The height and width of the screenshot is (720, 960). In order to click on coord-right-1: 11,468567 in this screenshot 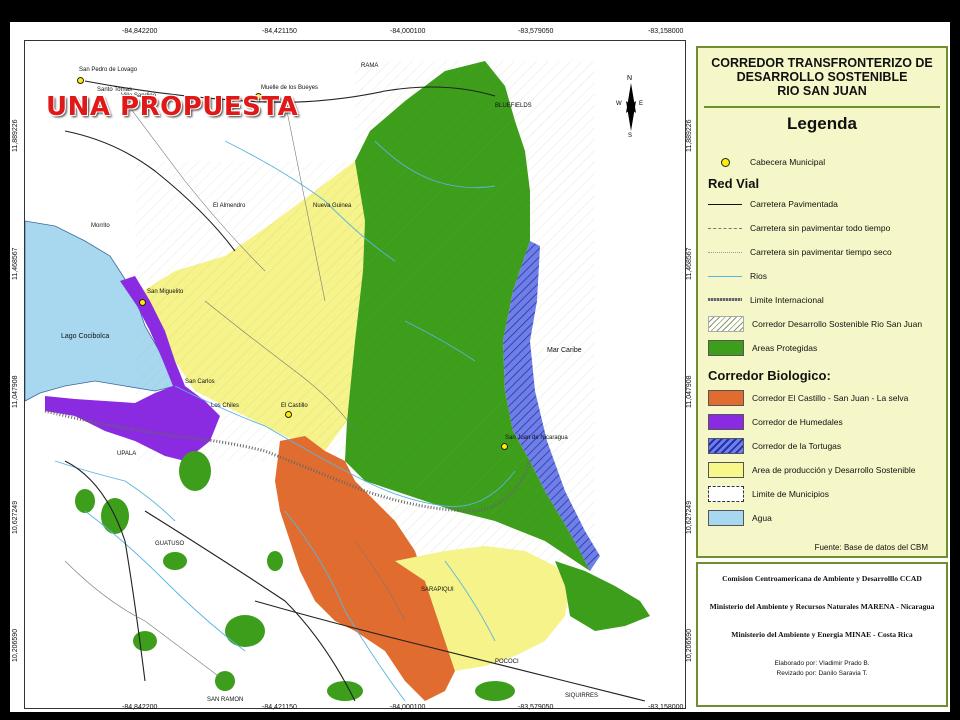, I will do `click(689, 263)`.